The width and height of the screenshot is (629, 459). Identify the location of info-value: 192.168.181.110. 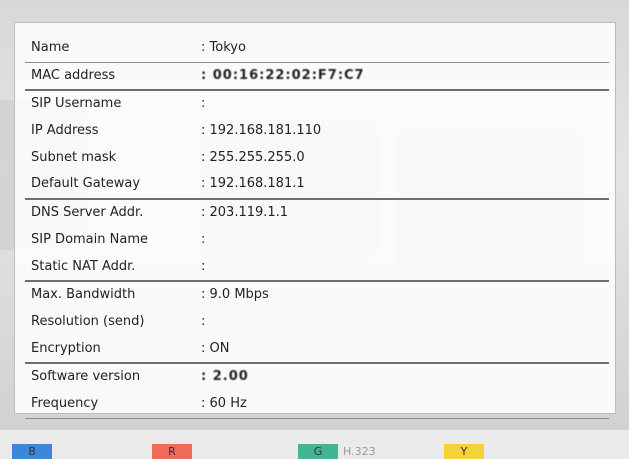
(261, 131).